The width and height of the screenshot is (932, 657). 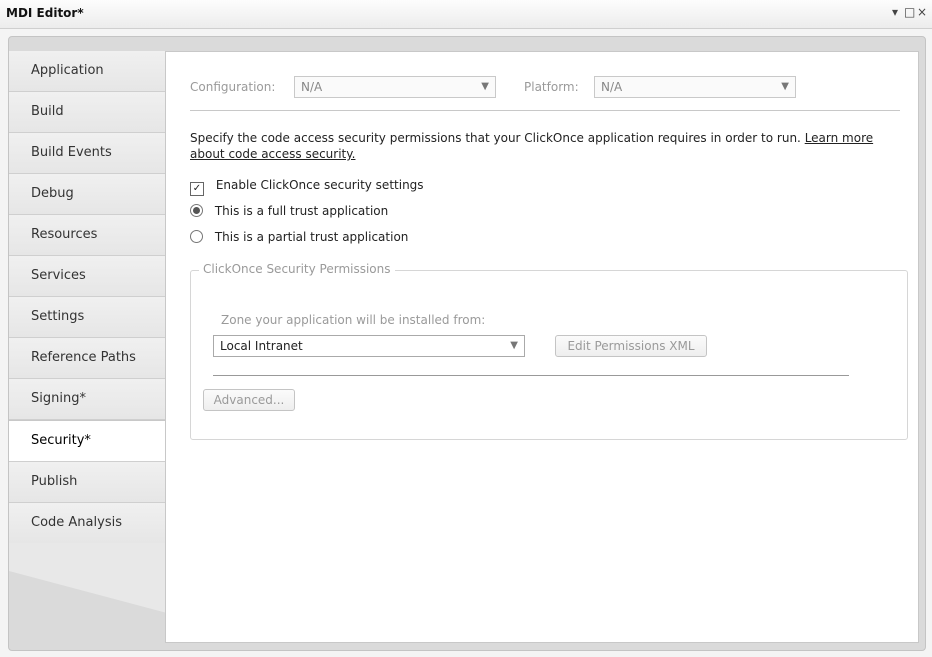 I want to click on restore-icon: □, so click(x=909, y=12).